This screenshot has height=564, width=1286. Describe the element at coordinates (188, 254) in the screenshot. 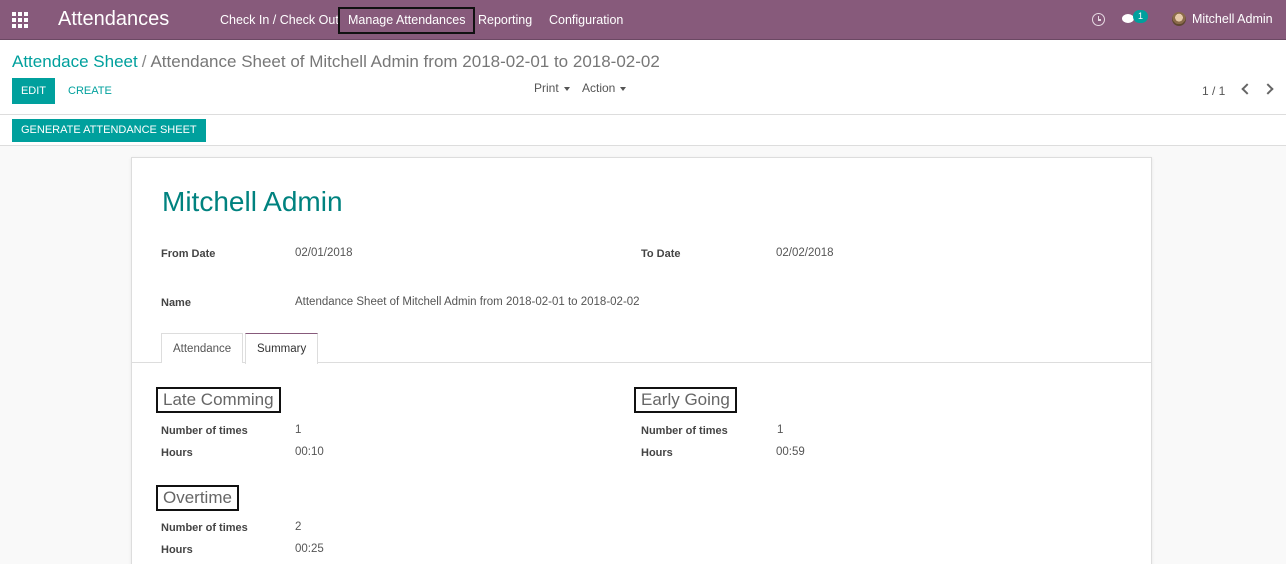

I see `from-date-label: From Date` at that location.